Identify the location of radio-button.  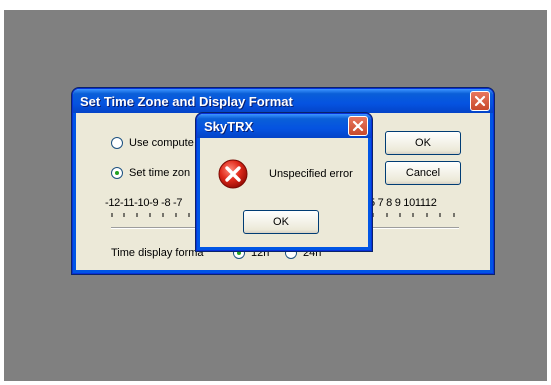
(117, 143).